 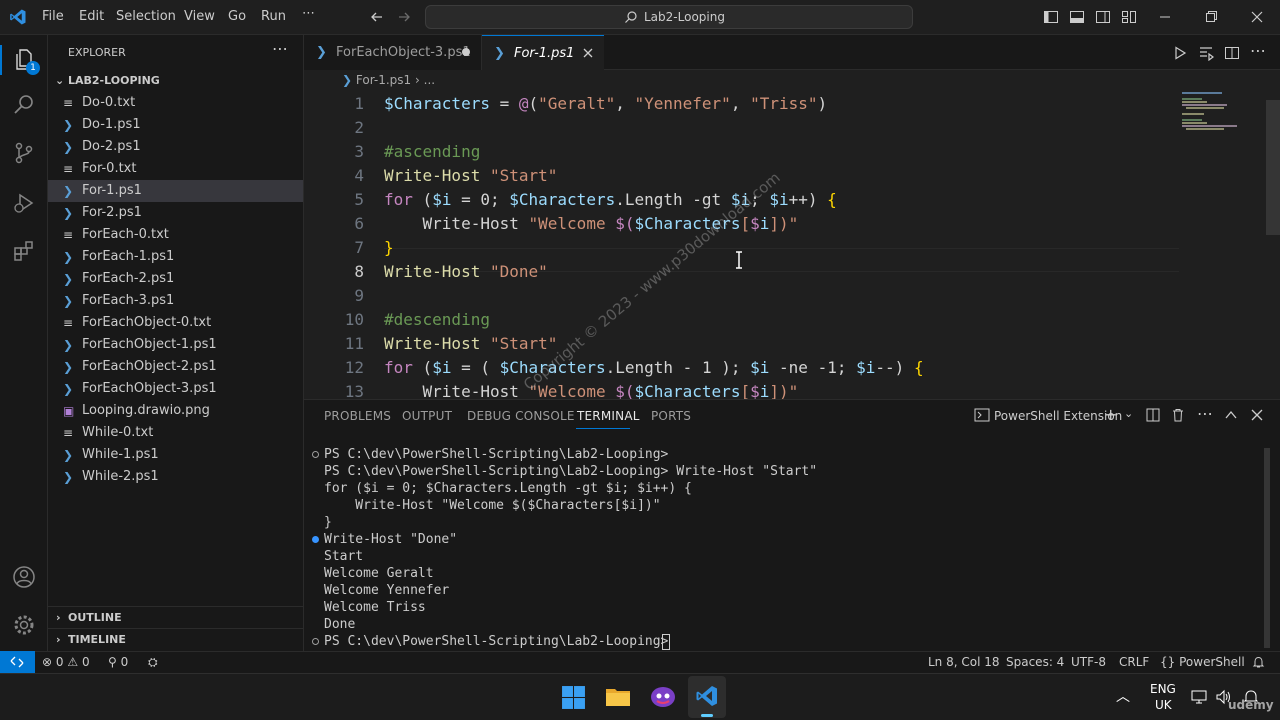 What do you see at coordinates (1180, 53) in the screenshot?
I see `run-file-icon` at bounding box center [1180, 53].